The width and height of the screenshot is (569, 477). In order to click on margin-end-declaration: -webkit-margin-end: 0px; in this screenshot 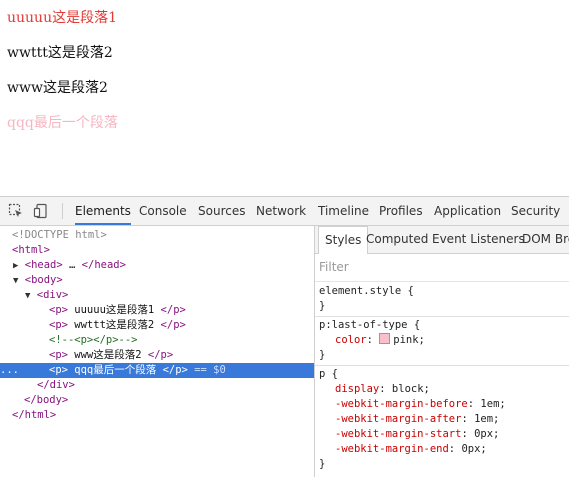, I will do `click(412, 449)`.